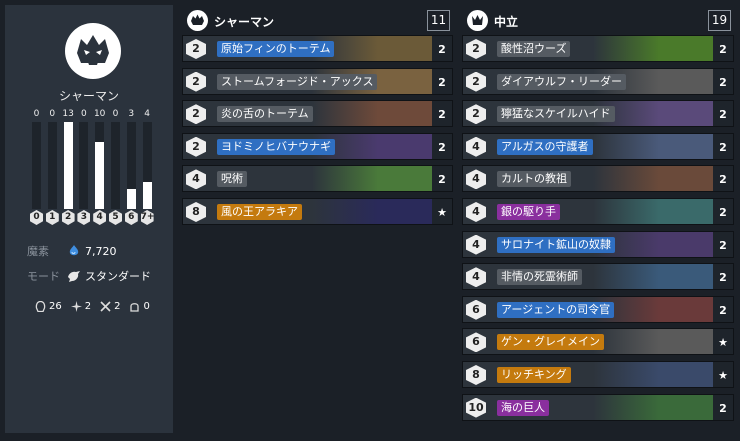 The image size is (740, 441). I want to click on card-name: 原始フィンのトーテム, so click(276, 49).